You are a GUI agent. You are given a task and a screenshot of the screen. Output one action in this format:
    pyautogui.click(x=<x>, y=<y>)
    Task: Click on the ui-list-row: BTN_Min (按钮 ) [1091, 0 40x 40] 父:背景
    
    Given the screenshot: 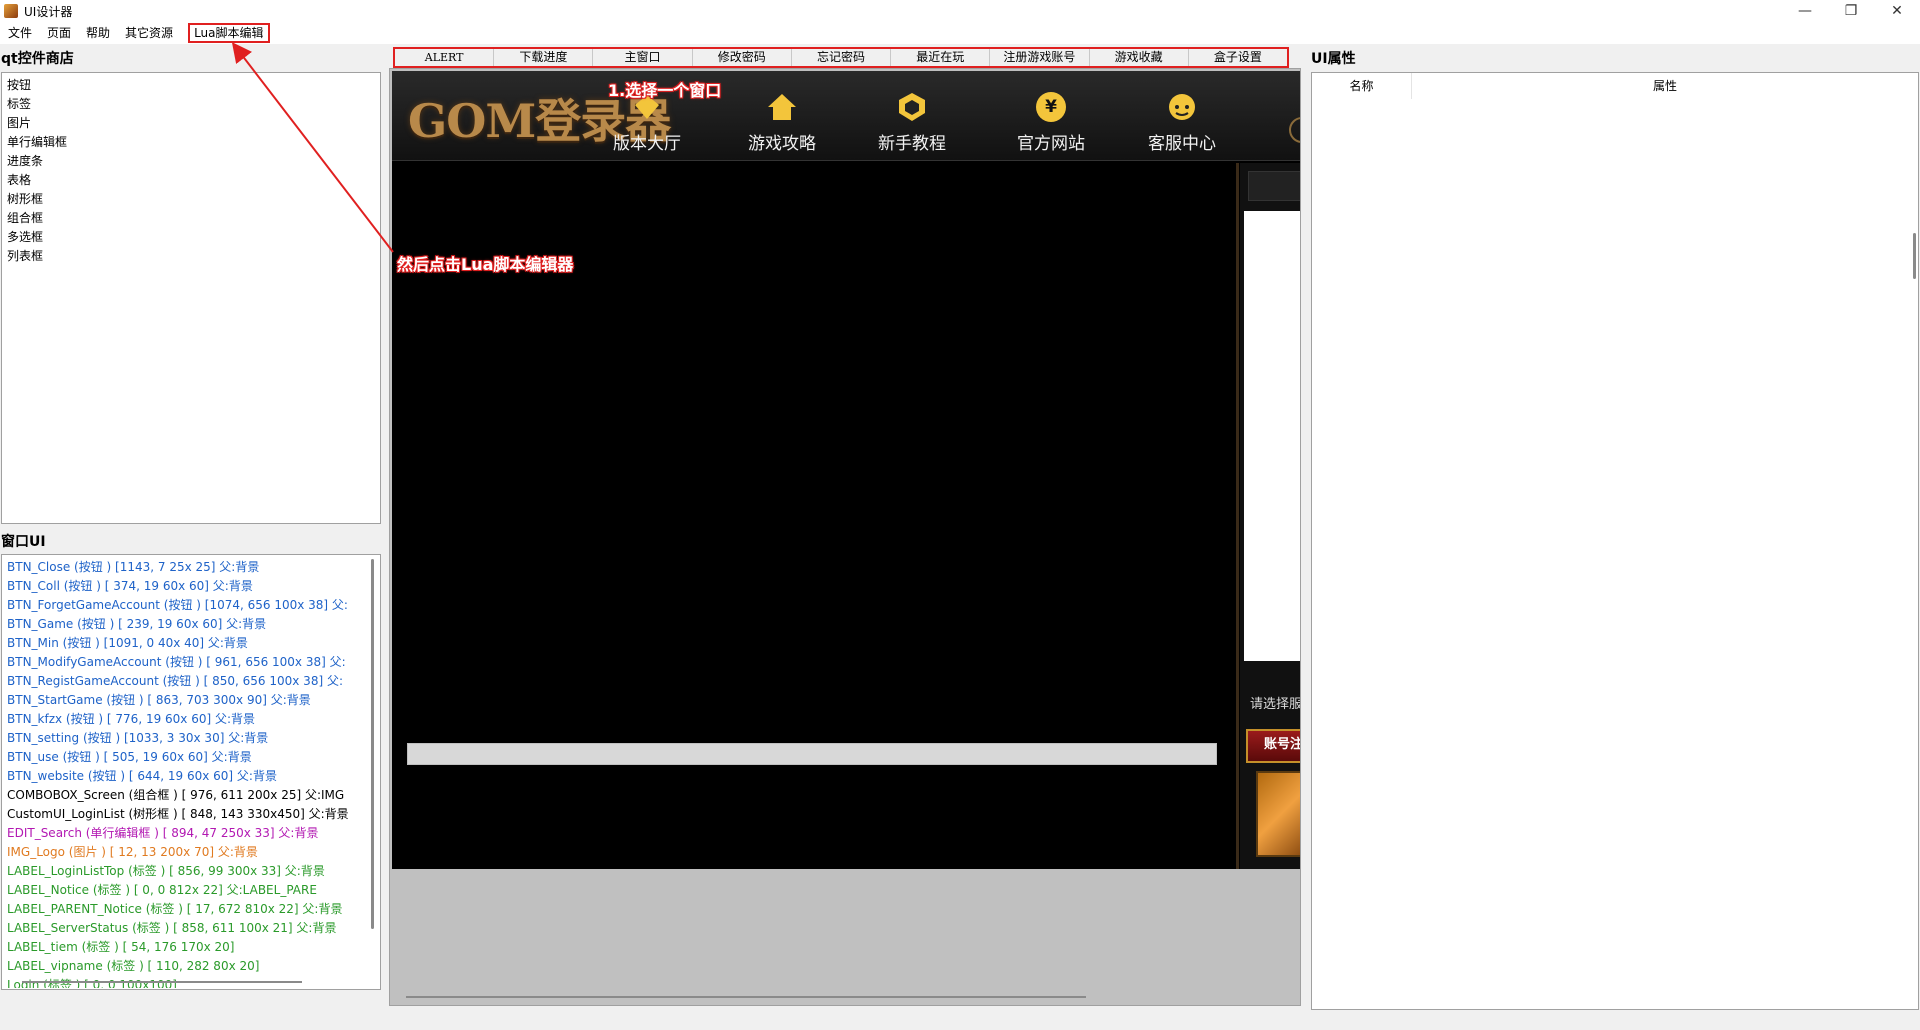 What is the action you would take?
    pyautogui.click(x=185, y=643)
    